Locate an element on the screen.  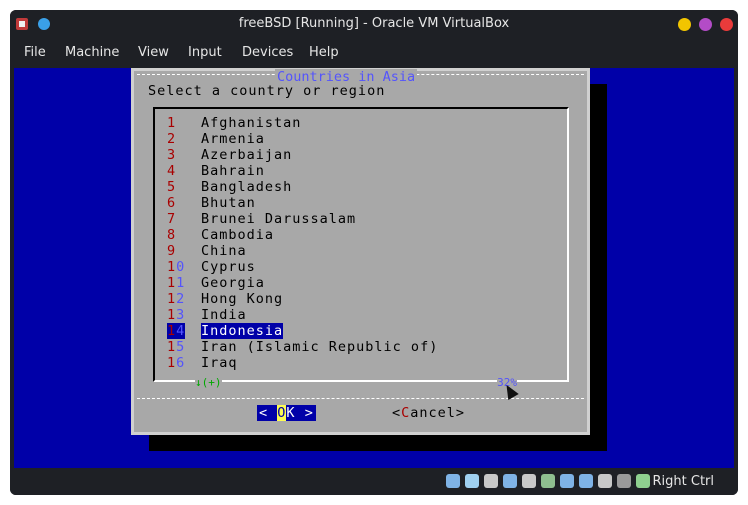
list-item: 1 Afghanistan is located at coordinates (234, 123).